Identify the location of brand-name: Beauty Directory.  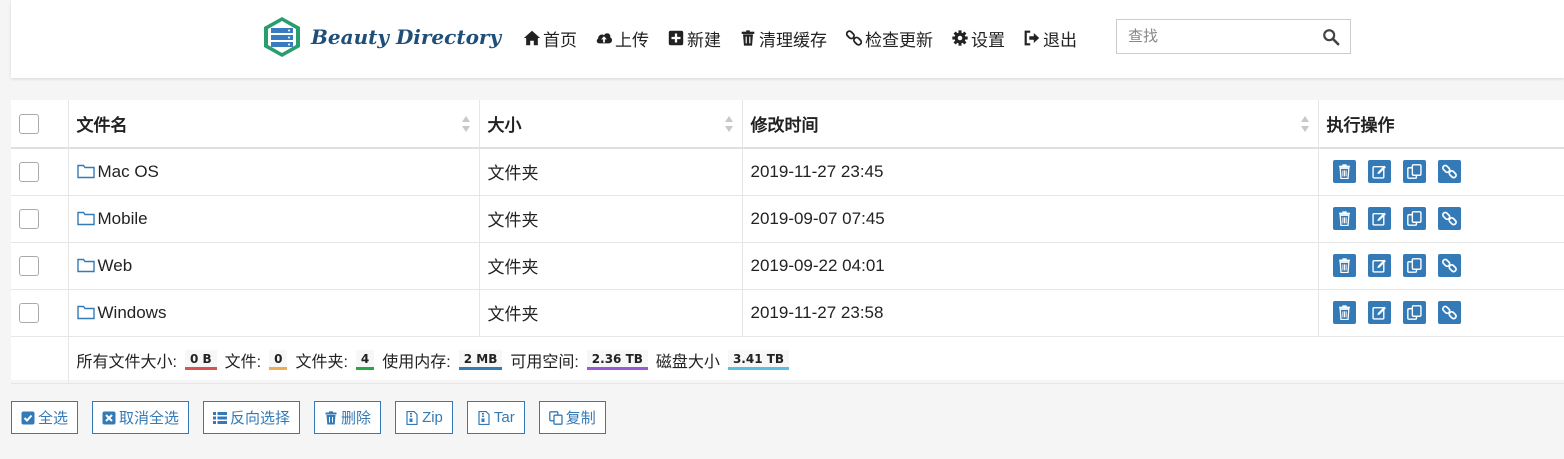
(406, 37).